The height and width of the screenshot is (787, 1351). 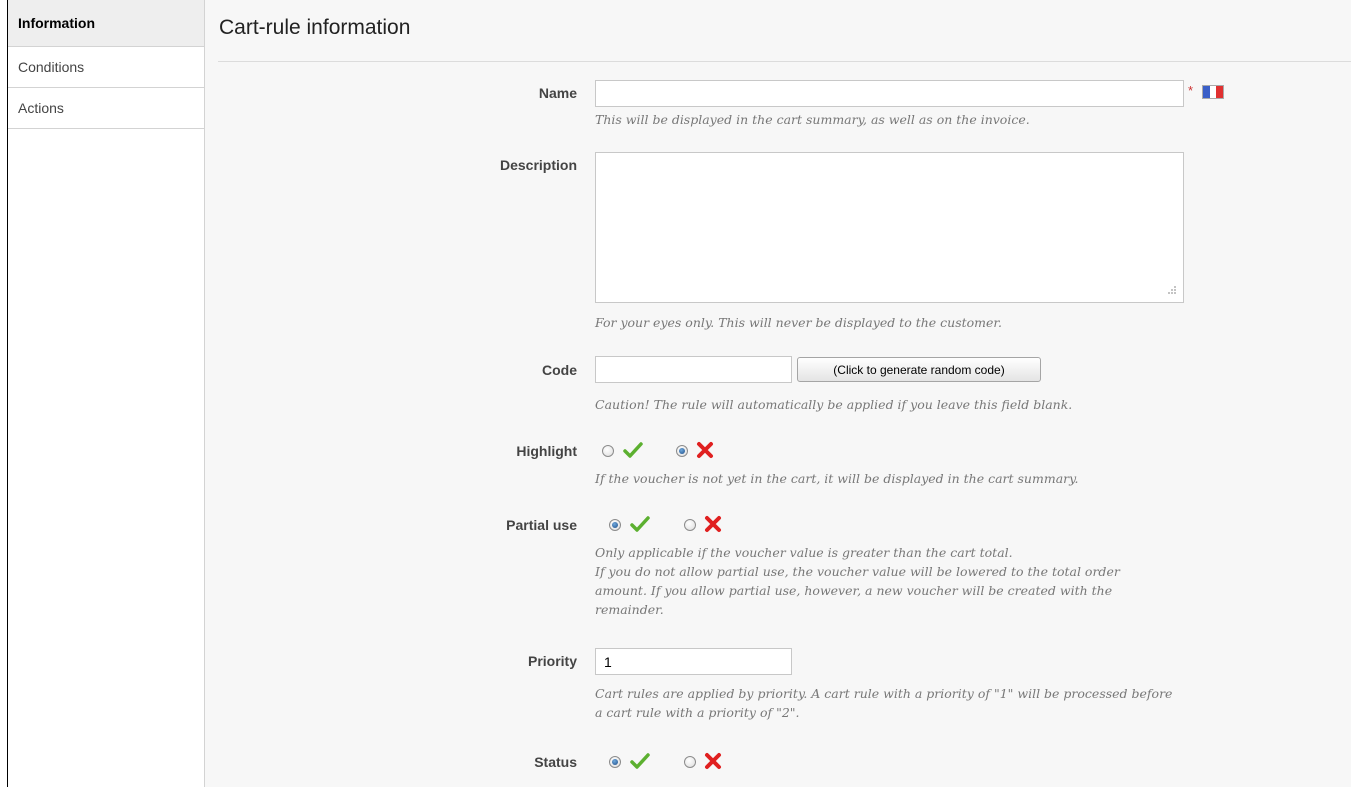 I want to click on priority-hint-line: a cart rule with a priority of "2"., so click(x=697, y=712).